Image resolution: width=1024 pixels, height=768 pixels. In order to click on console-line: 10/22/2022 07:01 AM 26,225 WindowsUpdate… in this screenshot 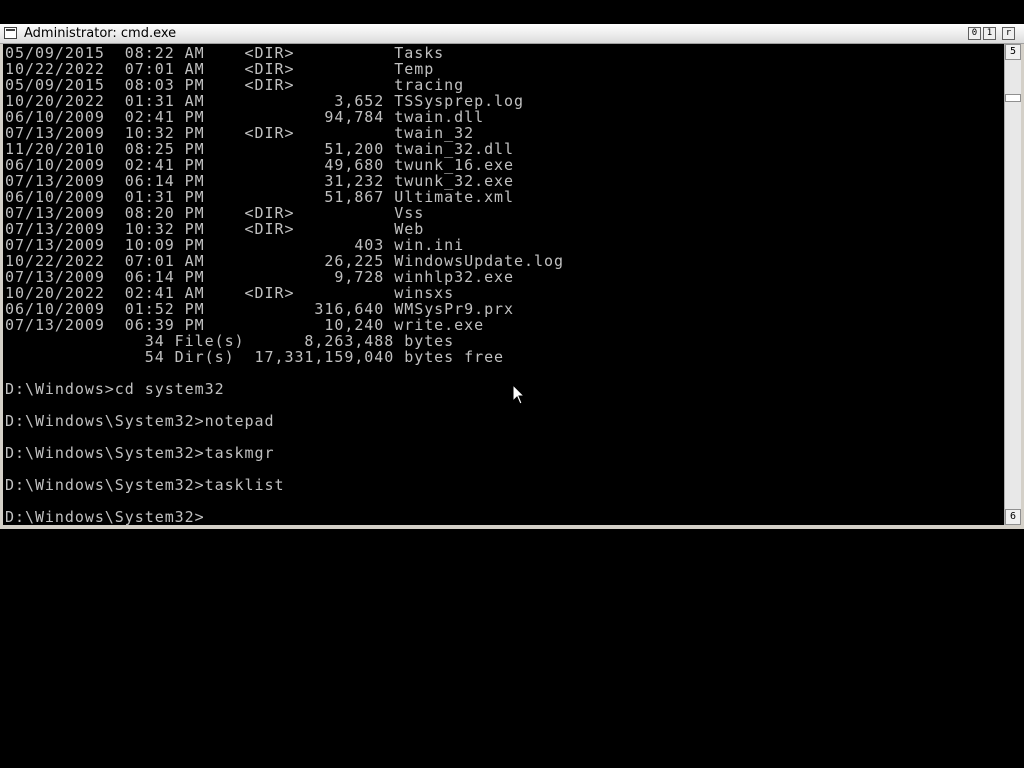, I will do `click(284, 261)`.